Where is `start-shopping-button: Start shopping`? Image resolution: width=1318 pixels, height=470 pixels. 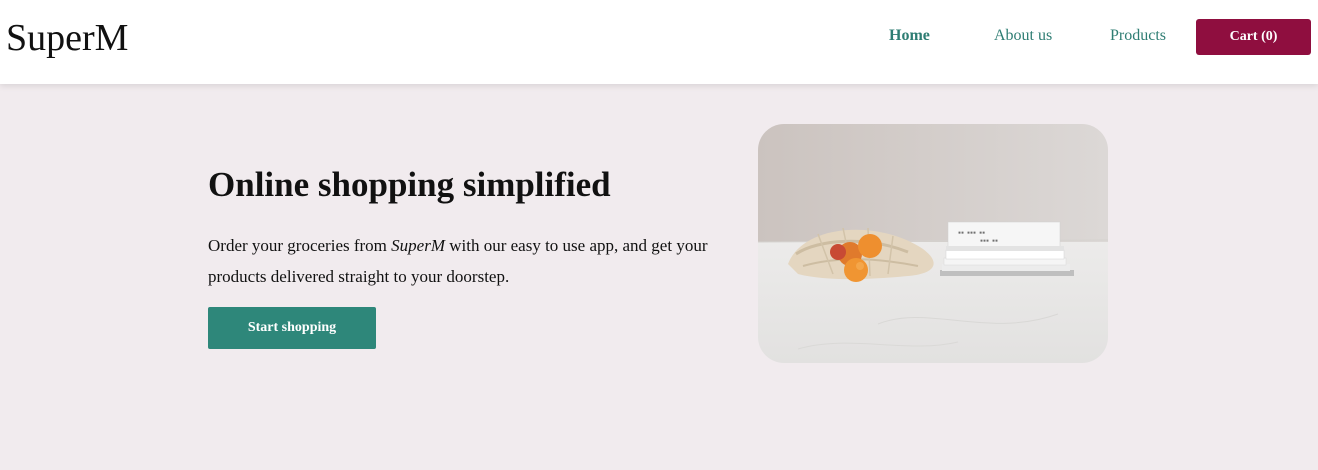 start-shopping-button: Start shopping is located at coordinates (292, 328).